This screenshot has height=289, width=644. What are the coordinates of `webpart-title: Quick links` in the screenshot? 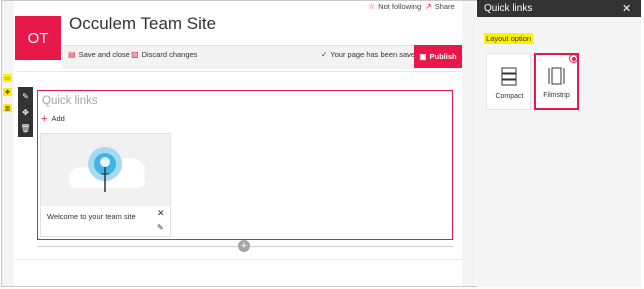 It's located at (70, 101).